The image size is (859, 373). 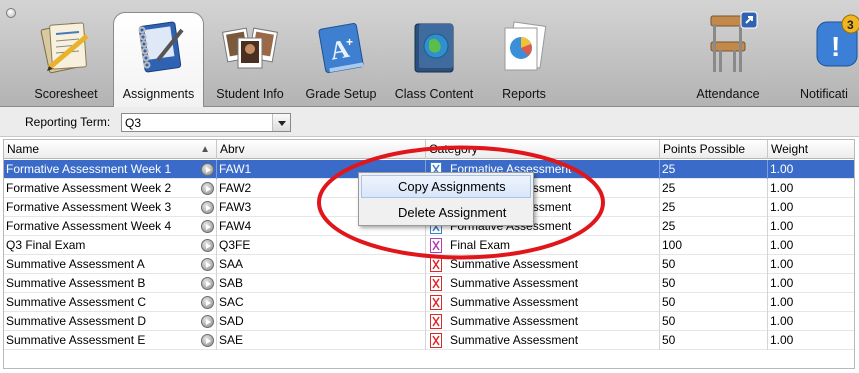 What do you see at coordinates (232, 149) in the screenshot?
I see `column-header-label: Abrv` at bounding box center [232, 149].